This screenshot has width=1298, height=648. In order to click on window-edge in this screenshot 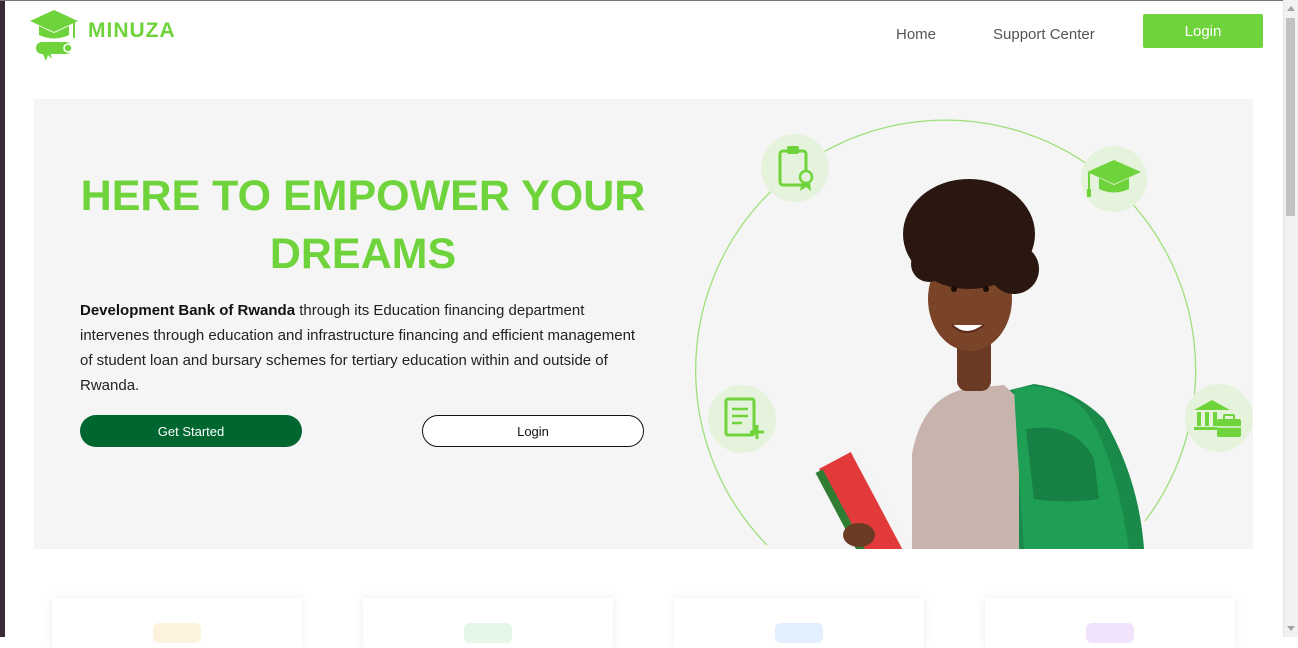, I will do `click(2, 318)`.